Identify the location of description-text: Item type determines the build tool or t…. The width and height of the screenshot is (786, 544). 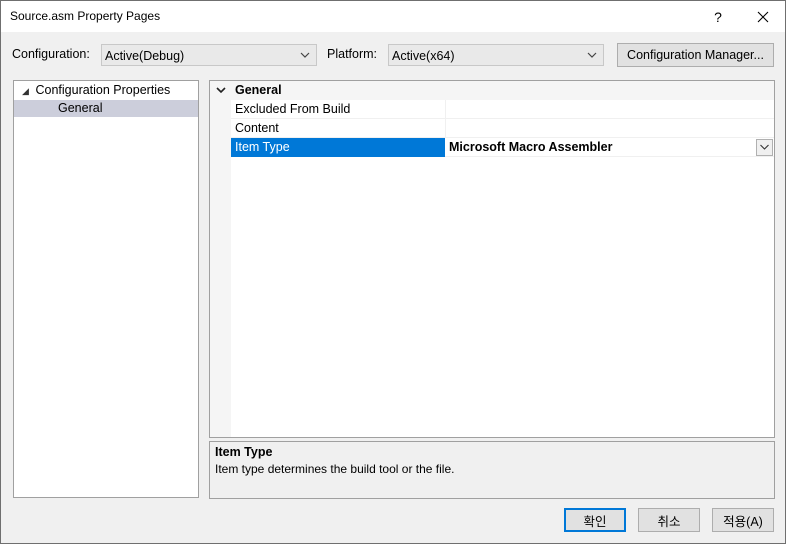
(335, 469).